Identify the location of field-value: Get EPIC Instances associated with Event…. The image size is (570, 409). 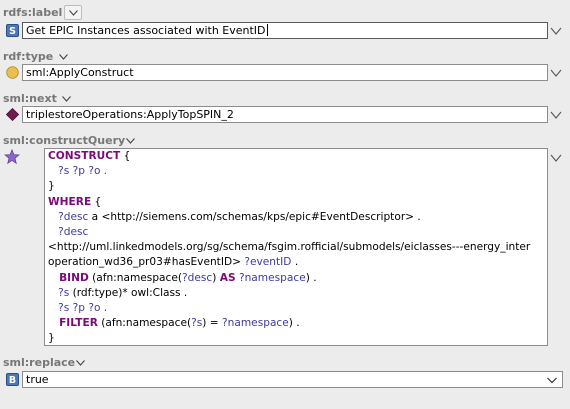
(146, 30).